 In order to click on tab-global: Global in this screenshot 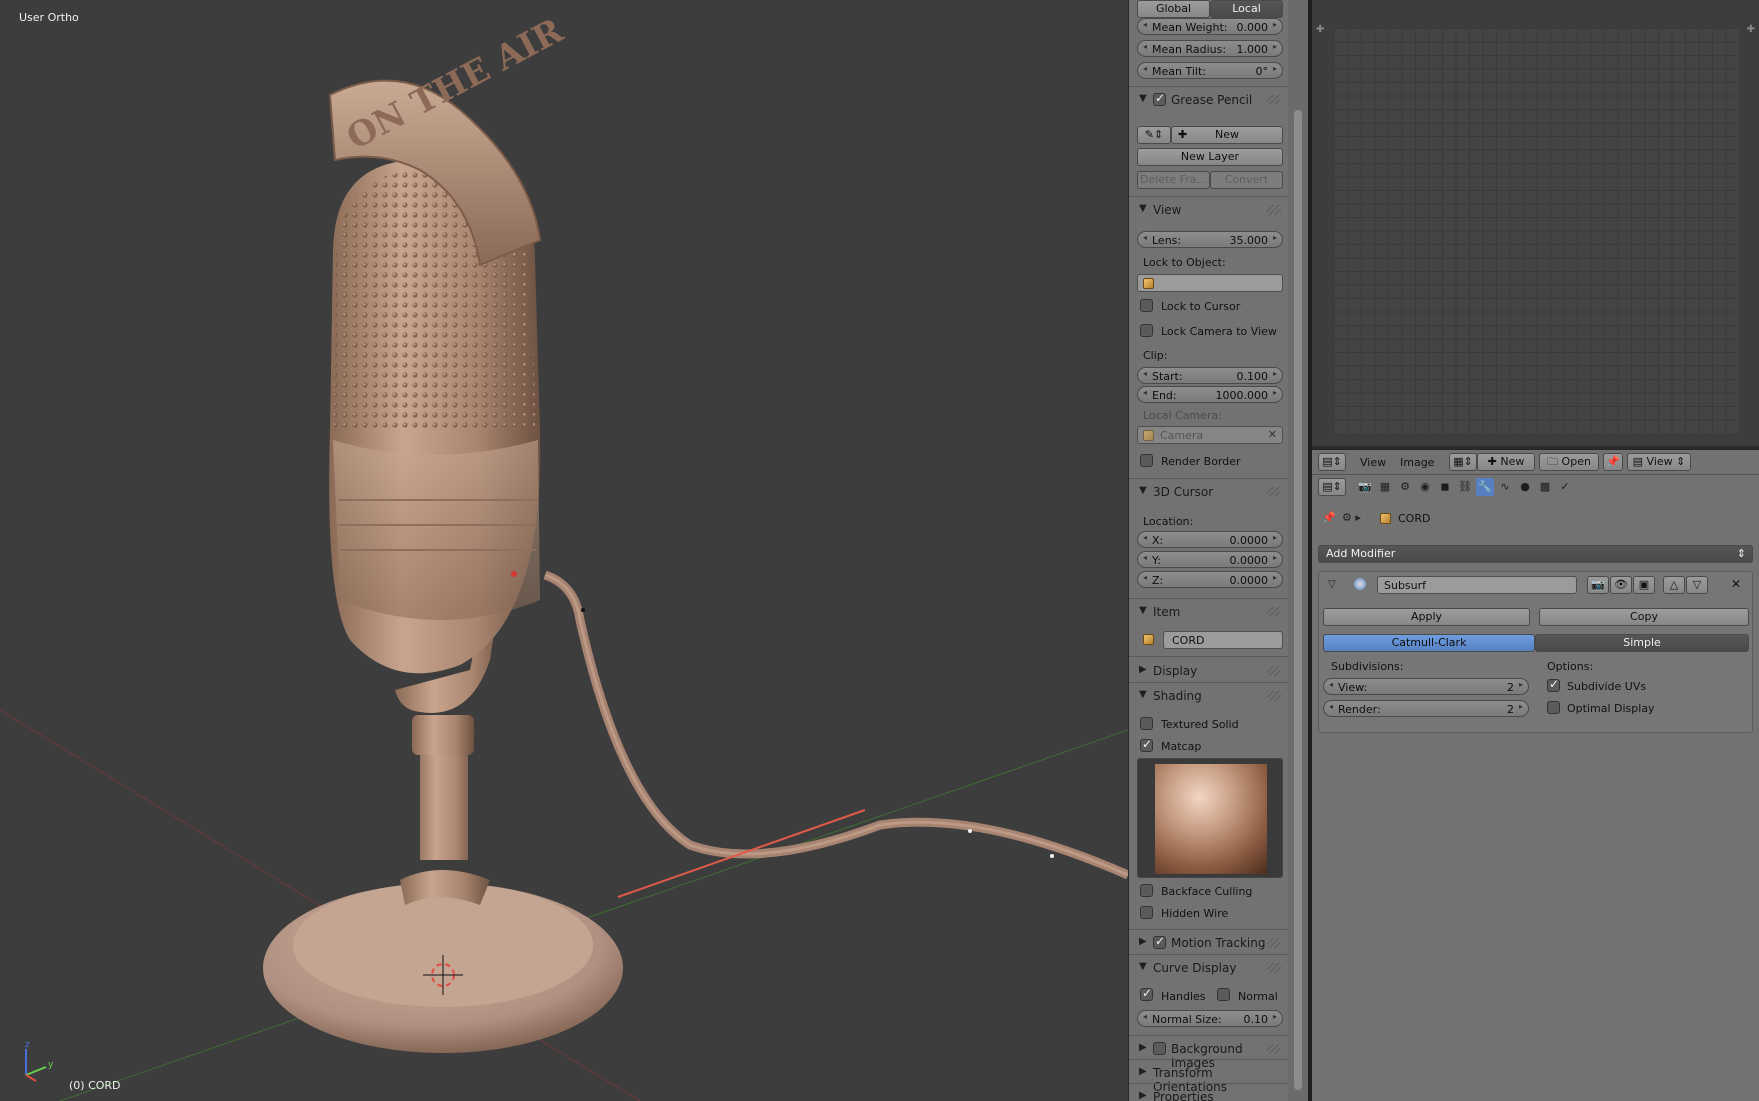, I will do `click(1173, 9)`.